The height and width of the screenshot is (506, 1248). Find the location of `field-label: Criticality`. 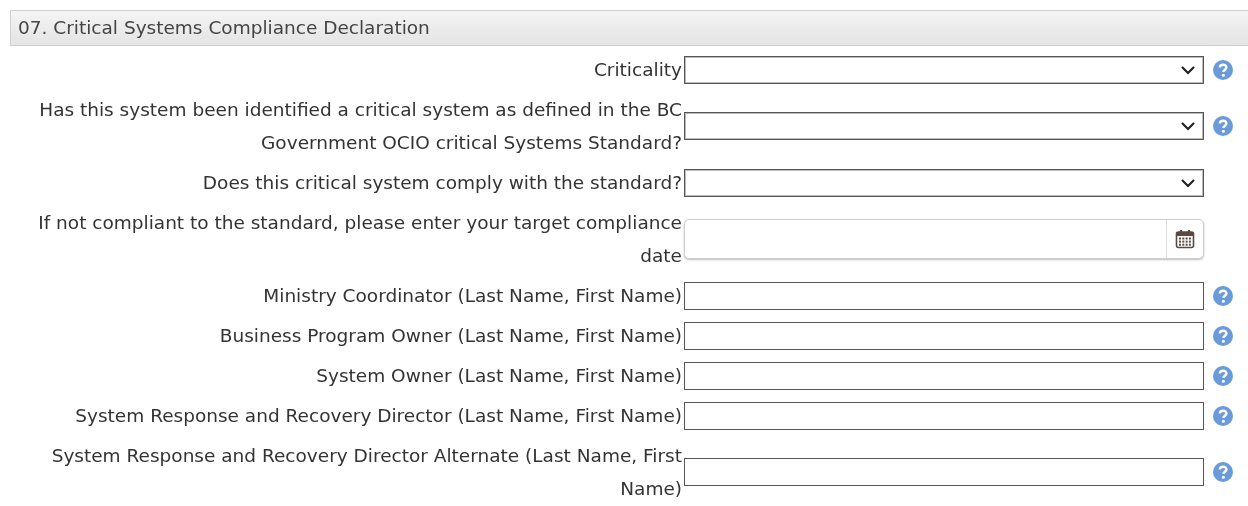

field-label: Criticality is located at coordinates (637, 69).